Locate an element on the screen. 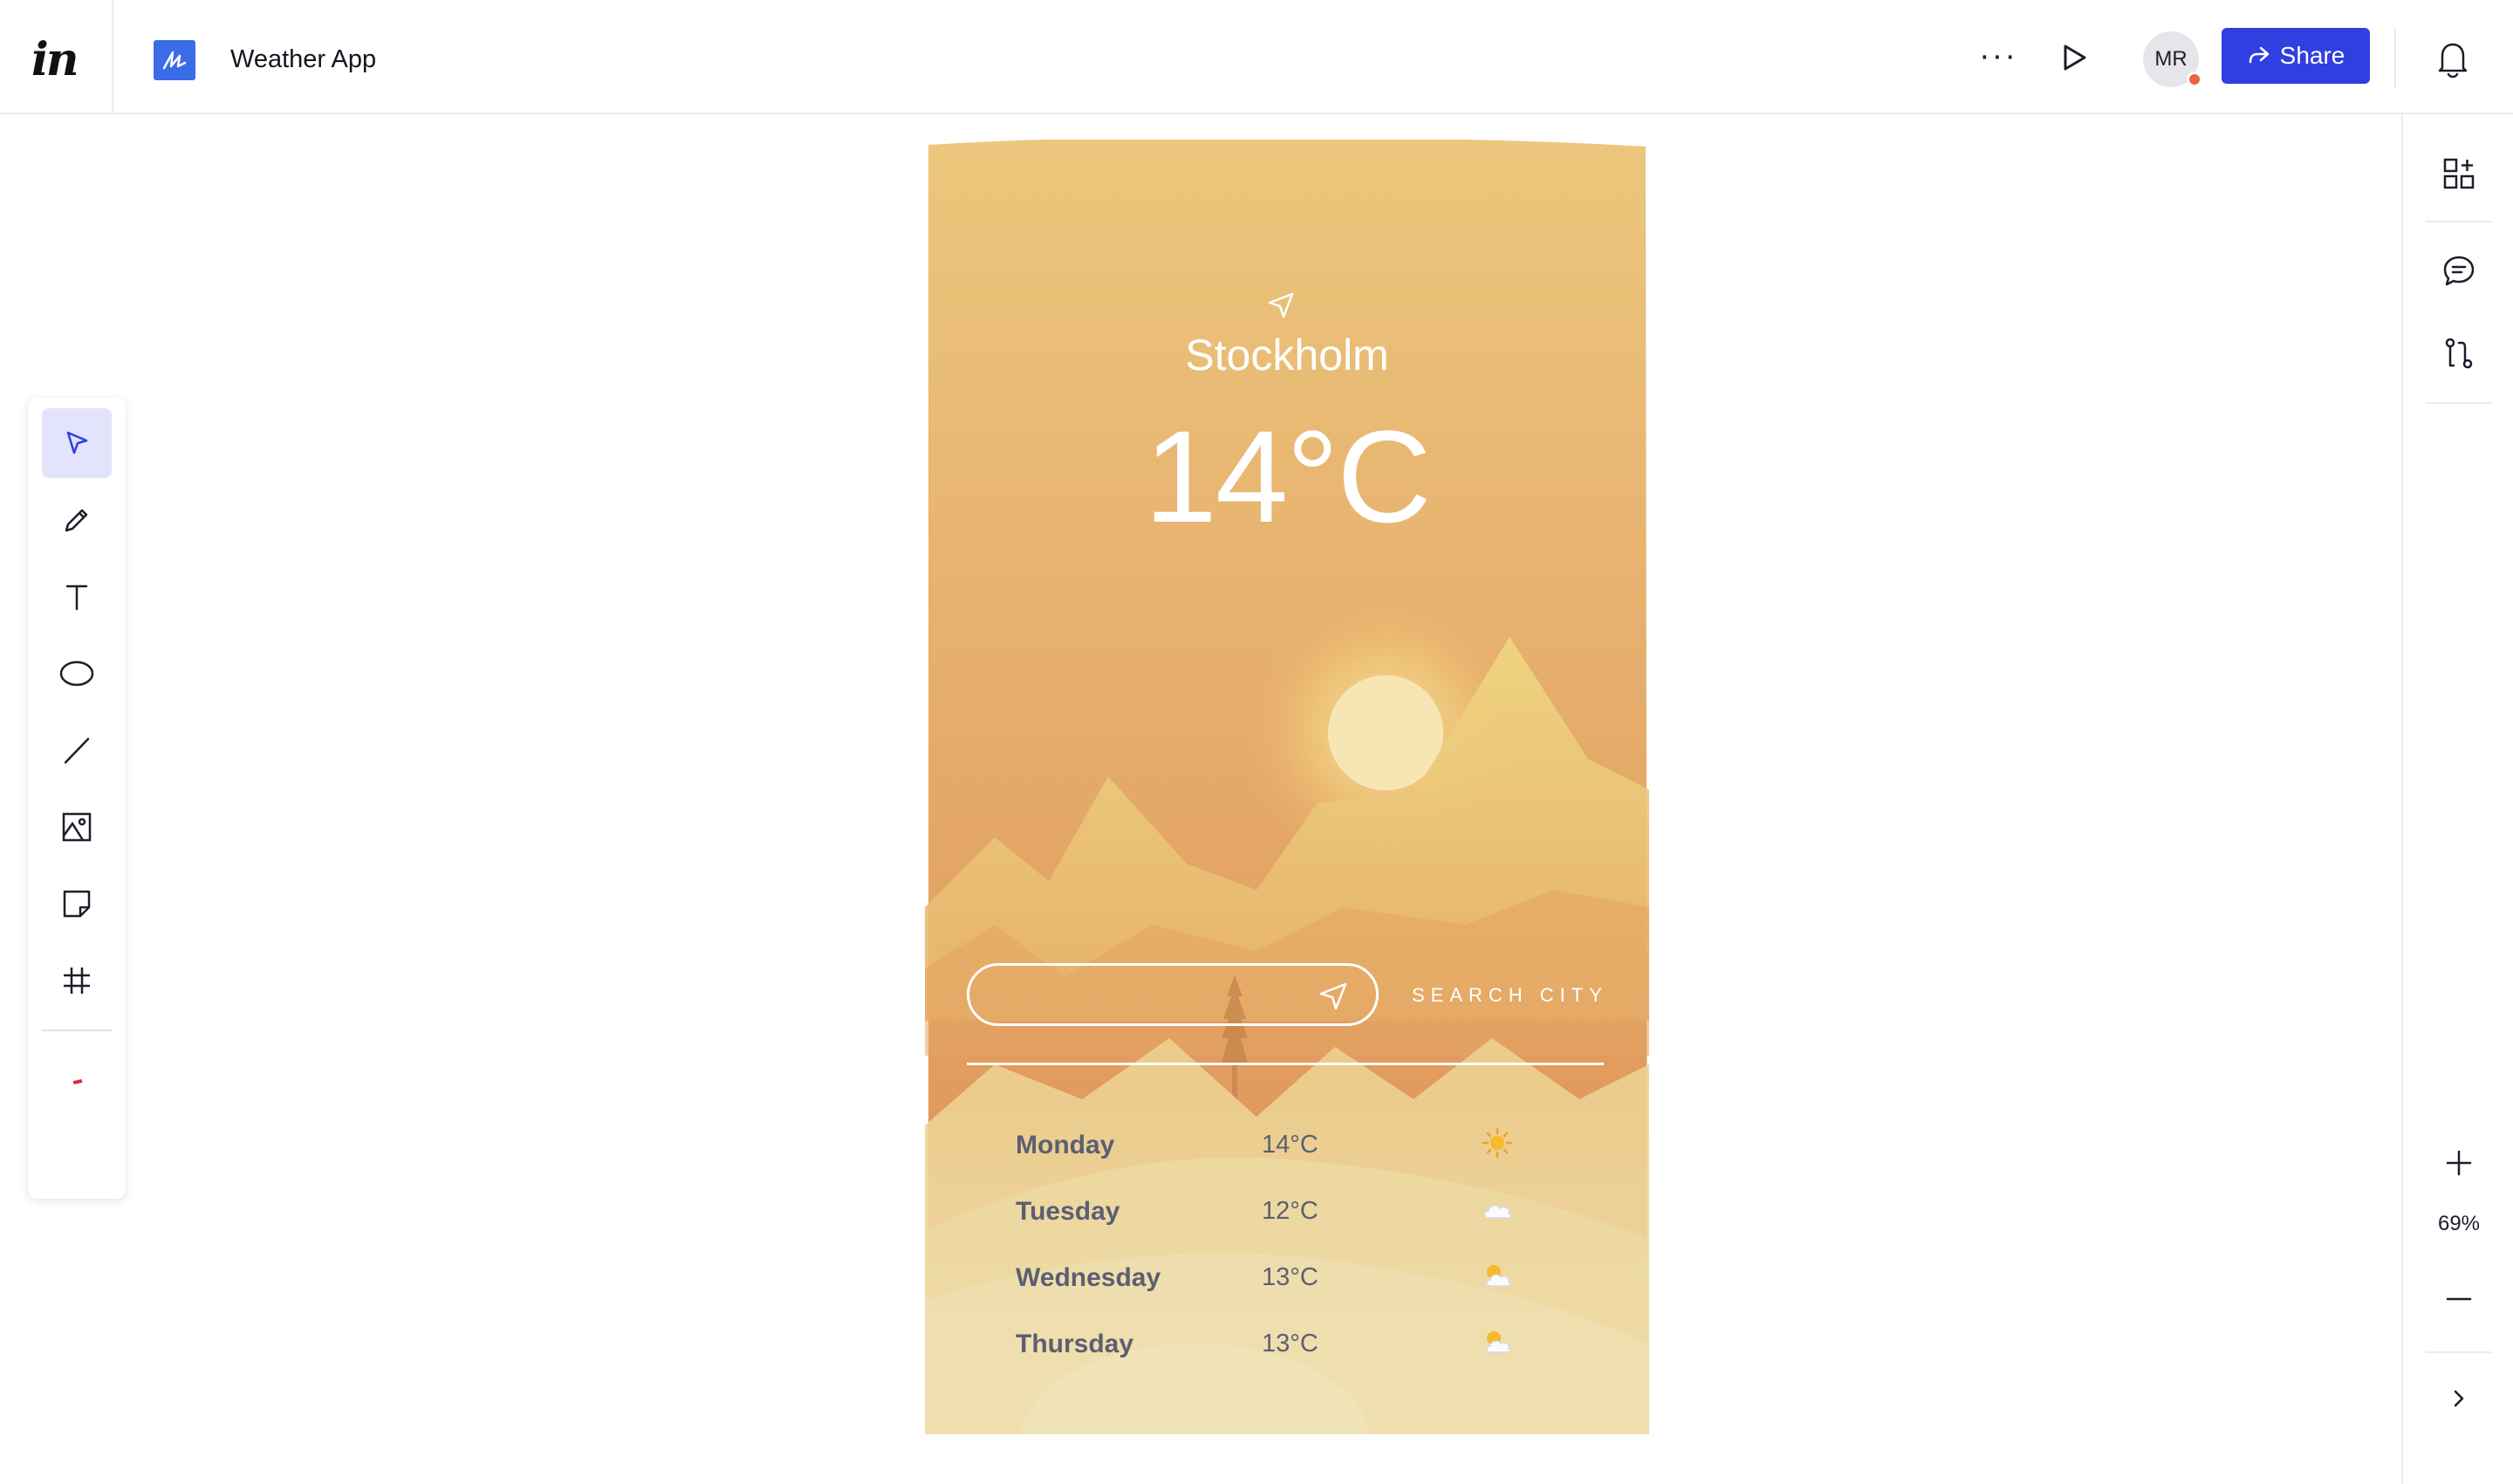  sun-icon is located at coordinates (1497, 1143).